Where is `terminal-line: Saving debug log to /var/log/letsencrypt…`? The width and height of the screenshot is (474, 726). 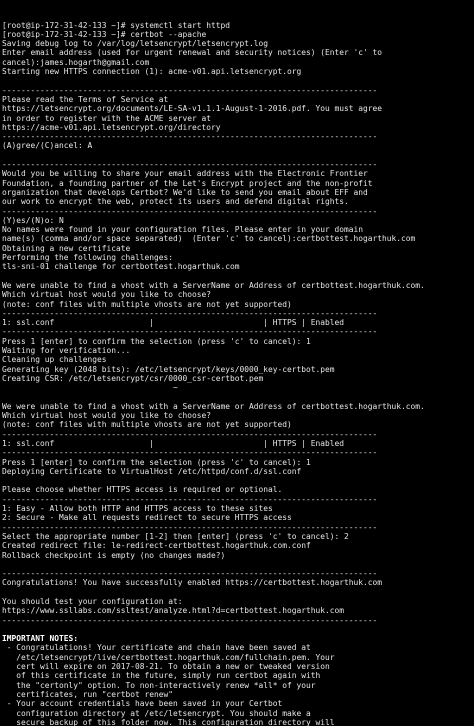 terminal-line: Saving debug log to /var/log/letsencrypt… is located at coordinates (135, 44).